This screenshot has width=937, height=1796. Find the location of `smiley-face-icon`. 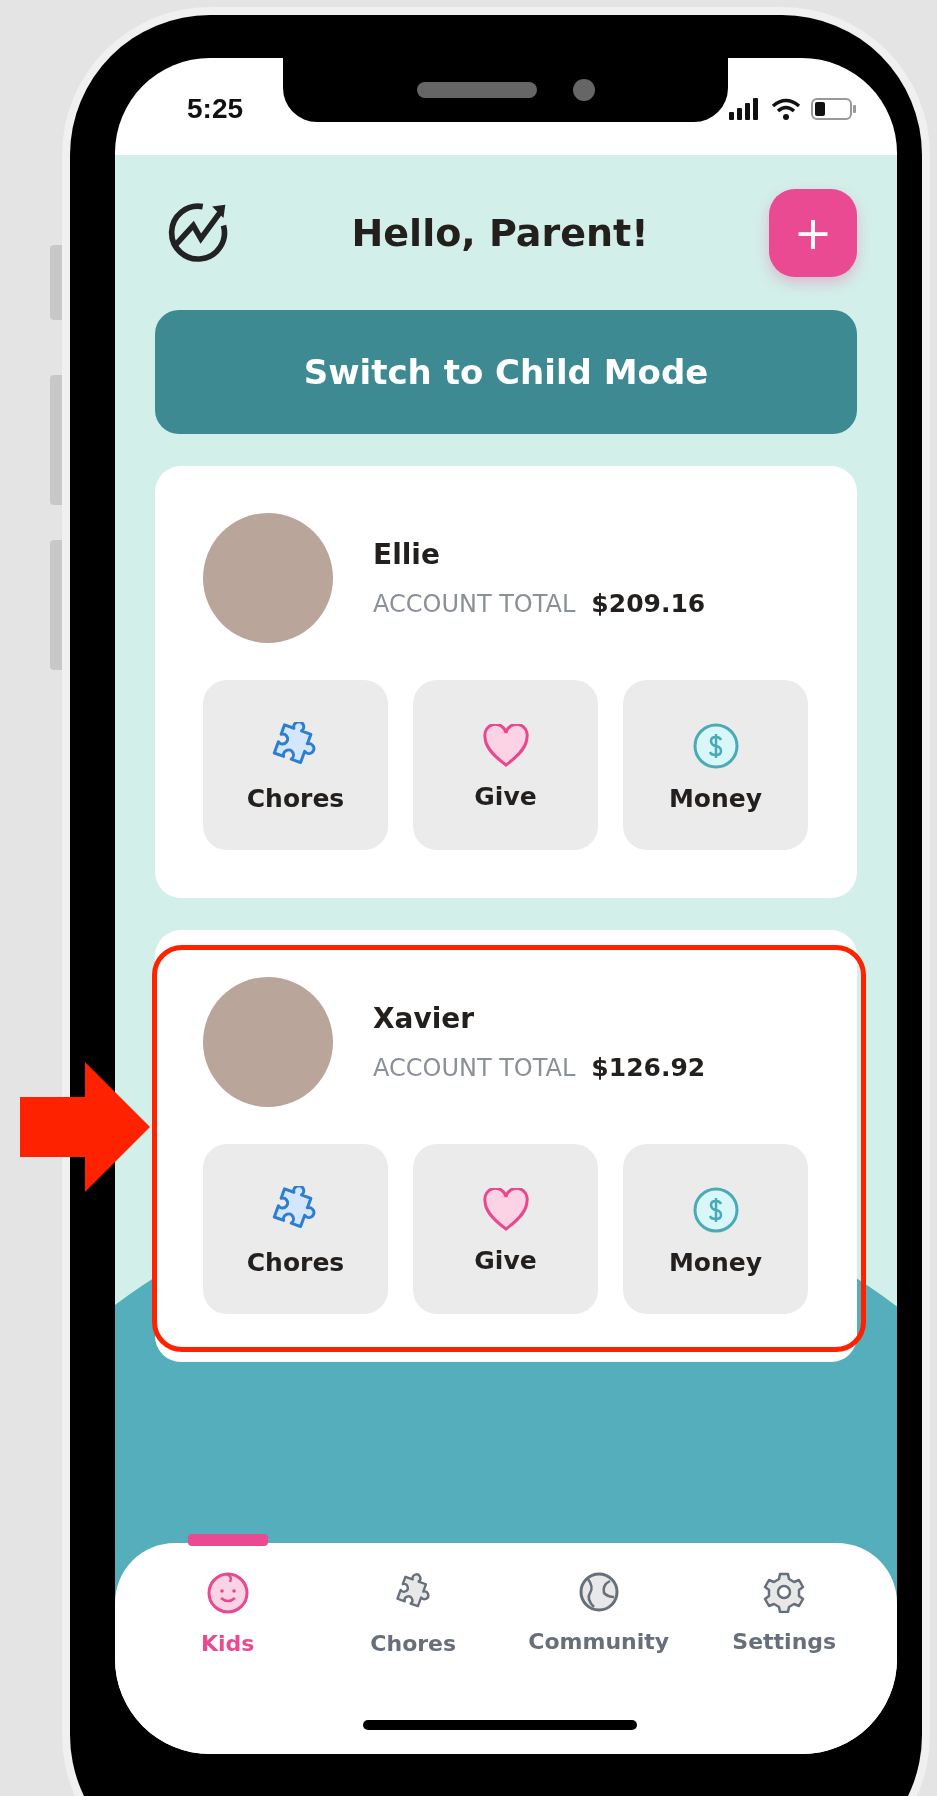

smiley-face-icon is located at coordinates (227, 1593).